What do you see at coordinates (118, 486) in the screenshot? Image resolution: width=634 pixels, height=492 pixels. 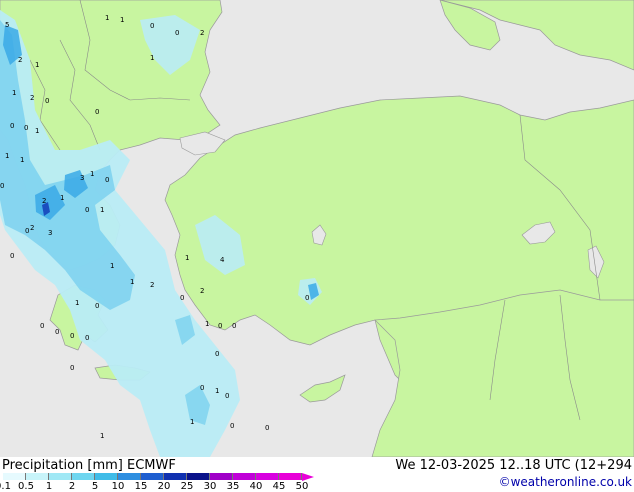 I see `legend-tick-label: 10` at bounding box center [118, 486].